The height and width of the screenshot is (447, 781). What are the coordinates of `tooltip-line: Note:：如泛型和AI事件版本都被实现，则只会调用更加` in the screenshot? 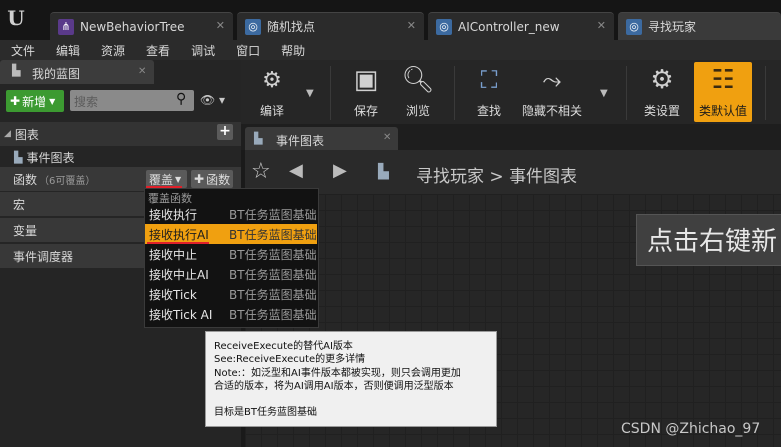 It's located at (337, 373).